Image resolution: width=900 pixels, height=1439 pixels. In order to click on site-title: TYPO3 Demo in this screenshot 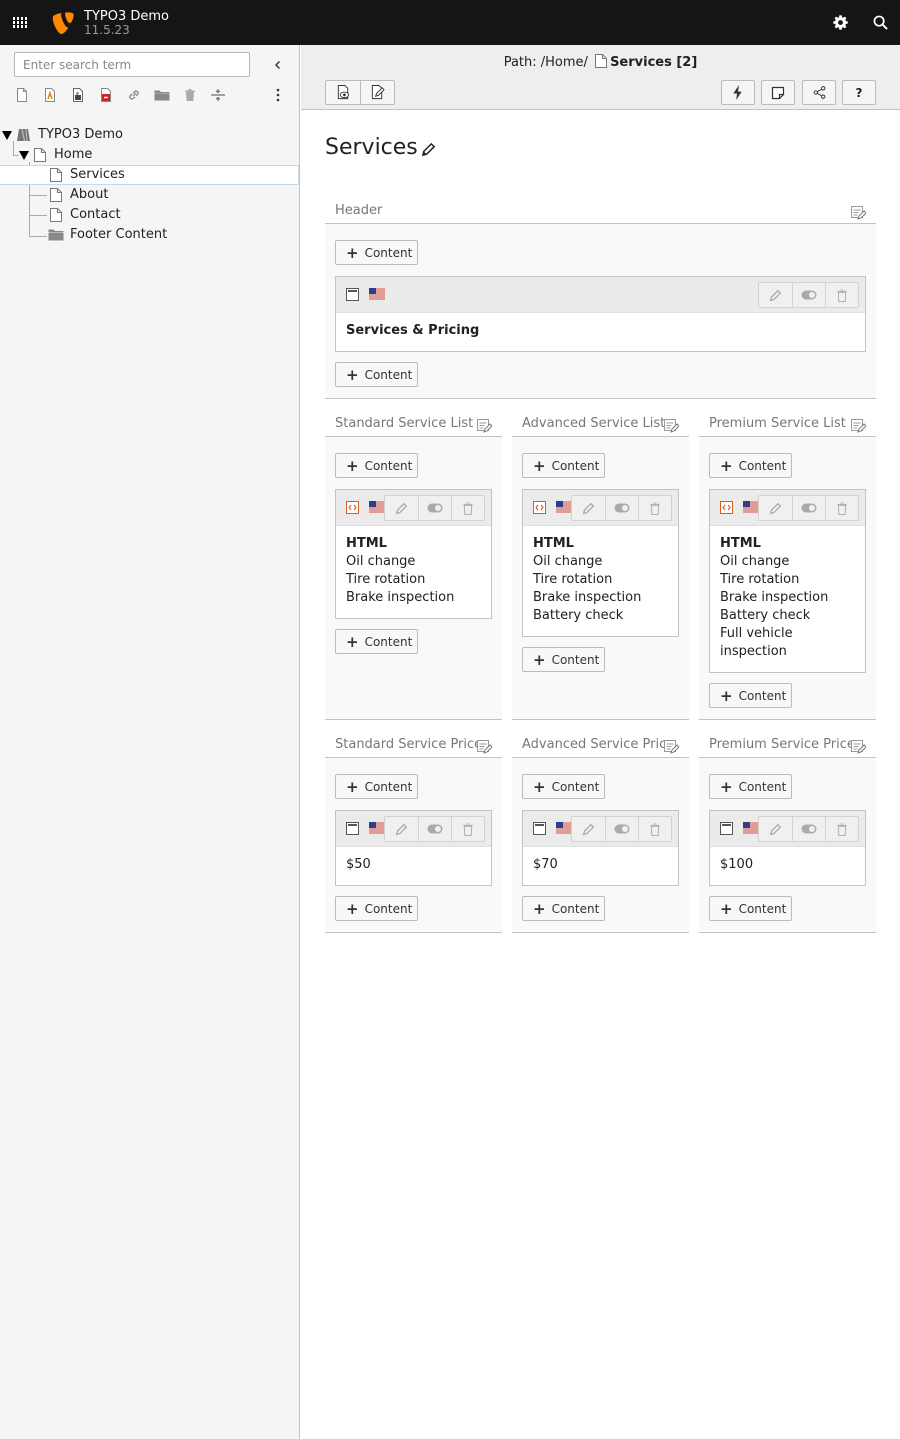, I will do `click(126, 16)`.